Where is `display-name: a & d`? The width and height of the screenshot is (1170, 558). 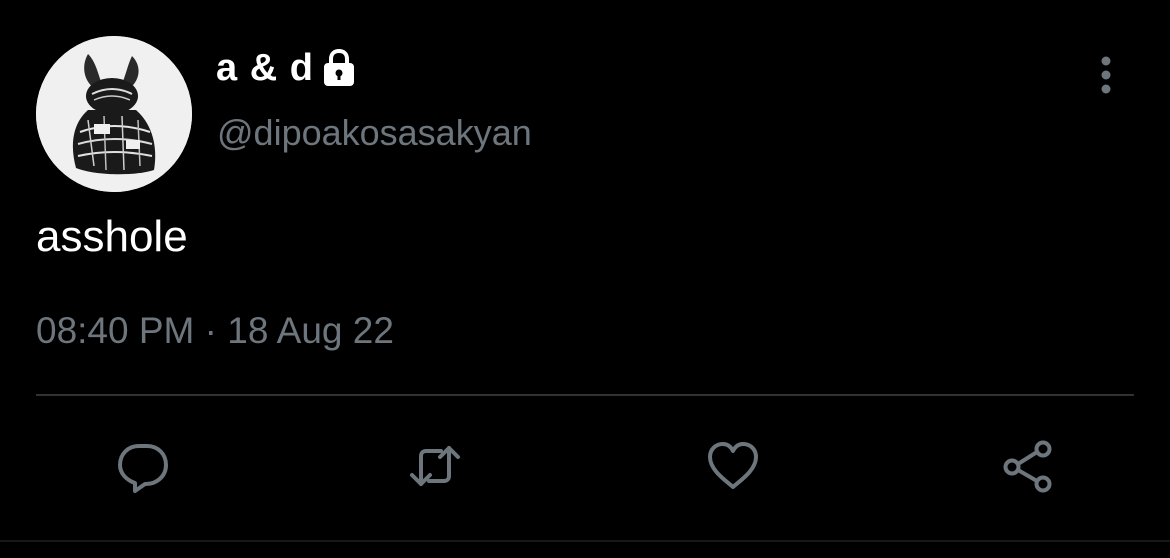 display-name: a & d is located at coordinates (265, 68).